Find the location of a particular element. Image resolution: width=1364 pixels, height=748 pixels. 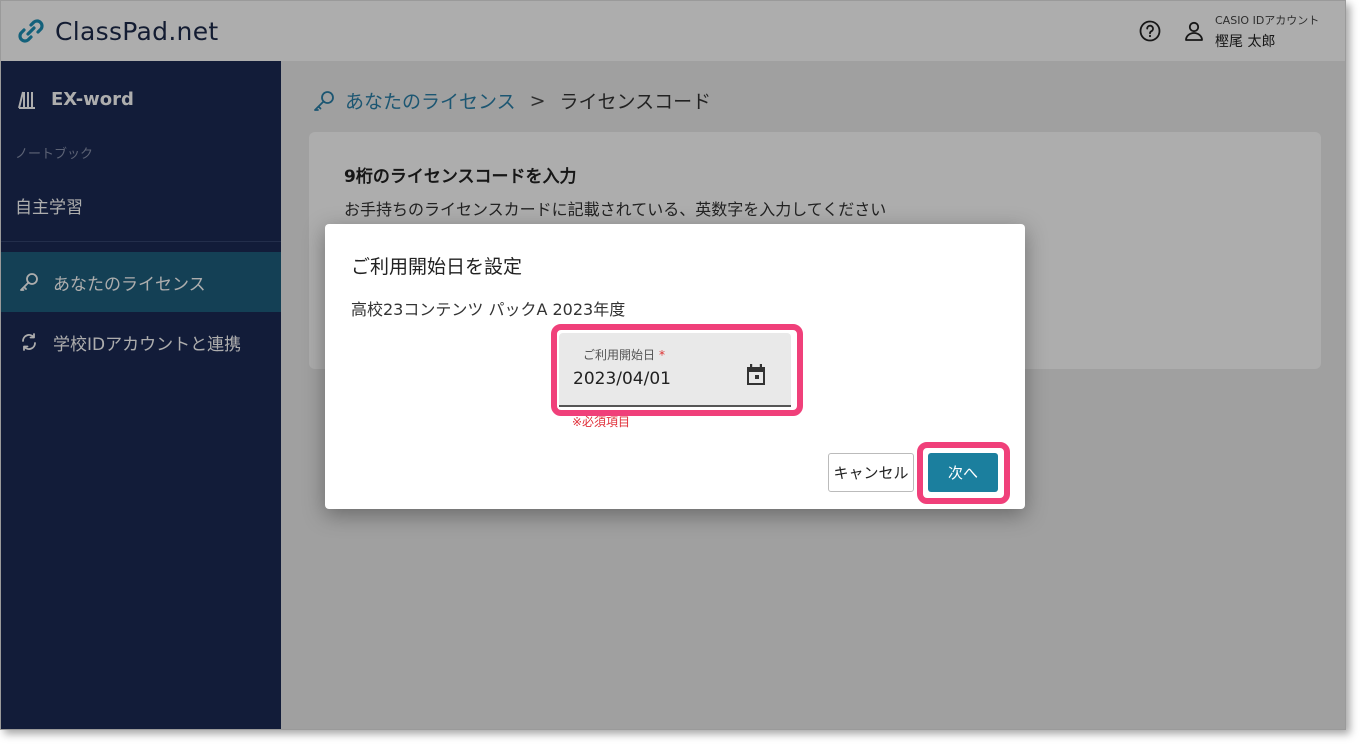

next-button-highlight is located at coordinates (963, 473).